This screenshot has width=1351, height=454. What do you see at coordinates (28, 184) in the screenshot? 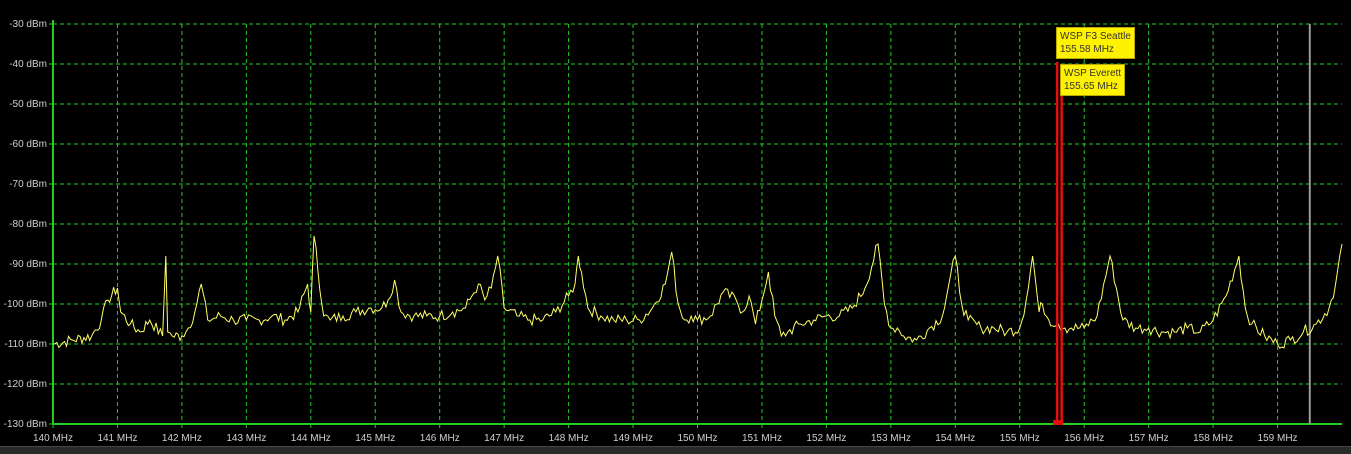
I see `y-tick-label: -70 dBm` at bounding box center [28, 184].